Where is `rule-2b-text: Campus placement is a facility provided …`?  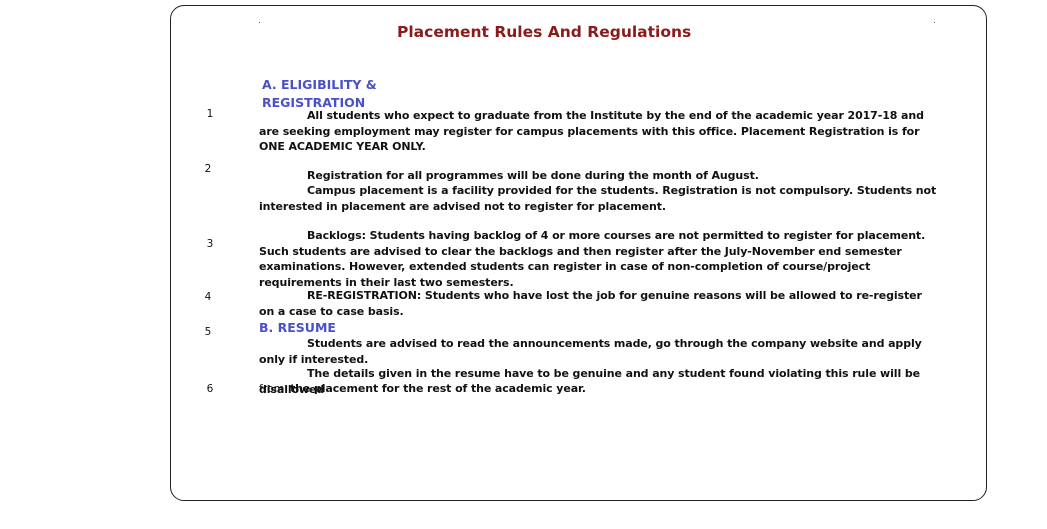 rule-2b-text: Campus placement is a facility provided … is located at coordinates (598, 198).